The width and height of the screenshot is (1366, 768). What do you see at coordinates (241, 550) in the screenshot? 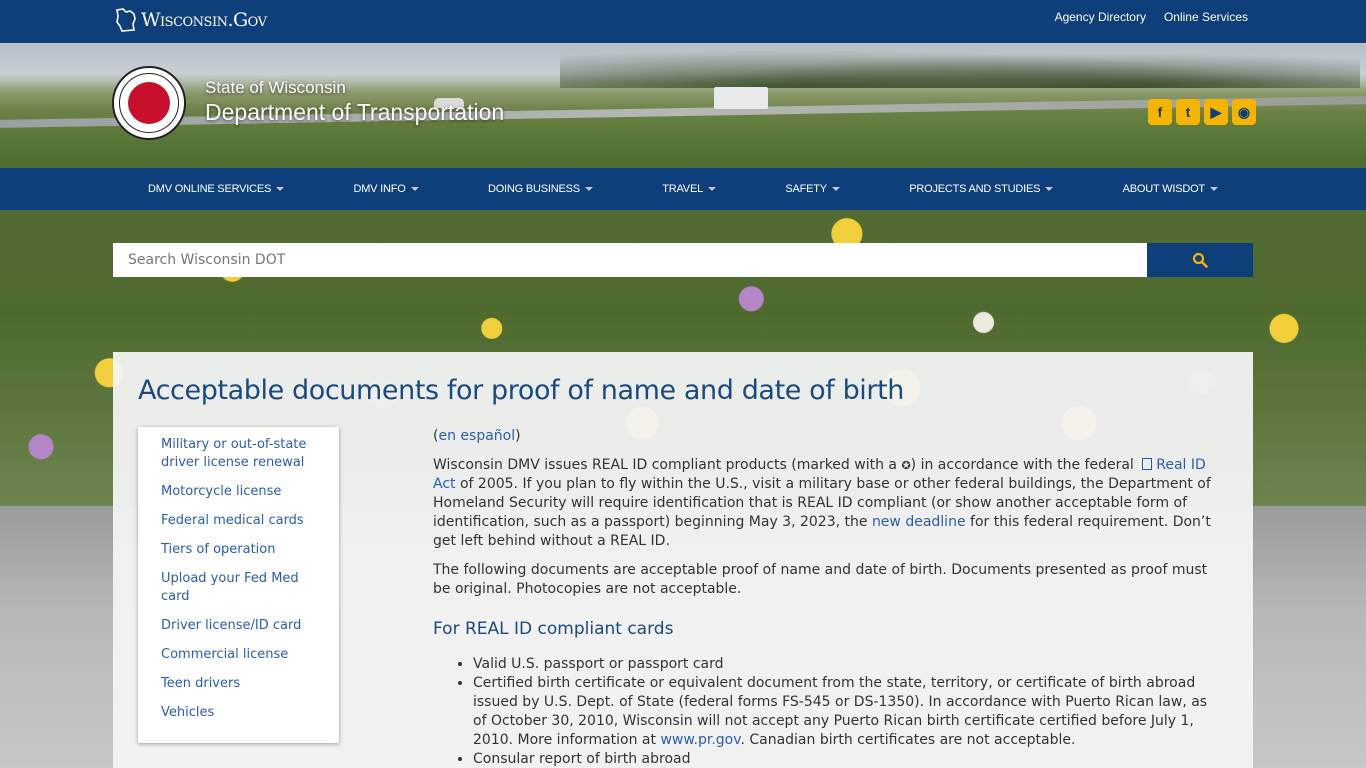
I see `sidenav-item-tiers-of-operation: Tiers of operation` at bounding box center [241, 550].